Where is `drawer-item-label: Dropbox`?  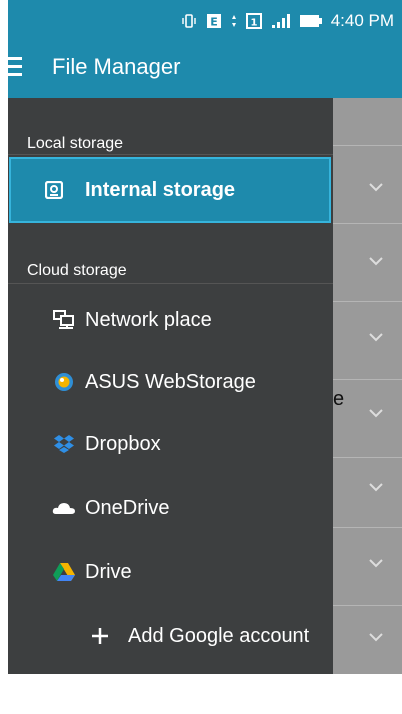
drawer-item-label: Dropbox is located at coordinates (123, 443).